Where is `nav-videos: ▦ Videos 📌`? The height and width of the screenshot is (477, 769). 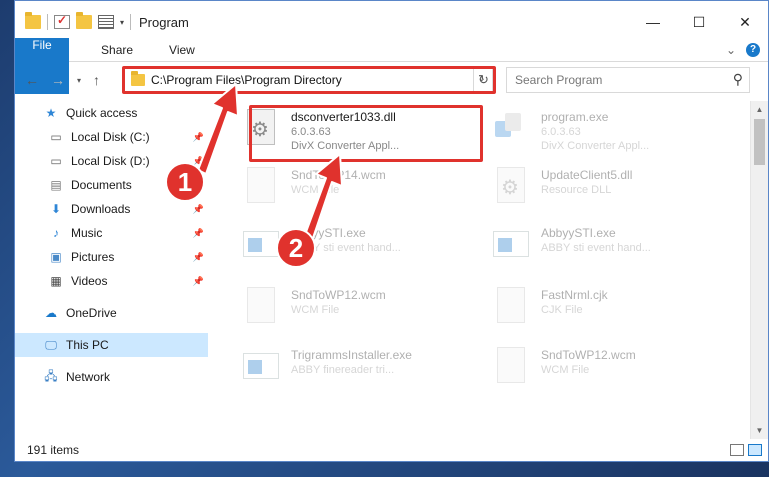 nav-videos: ▦ Videos 📌 is located at coordinates (111, 281).